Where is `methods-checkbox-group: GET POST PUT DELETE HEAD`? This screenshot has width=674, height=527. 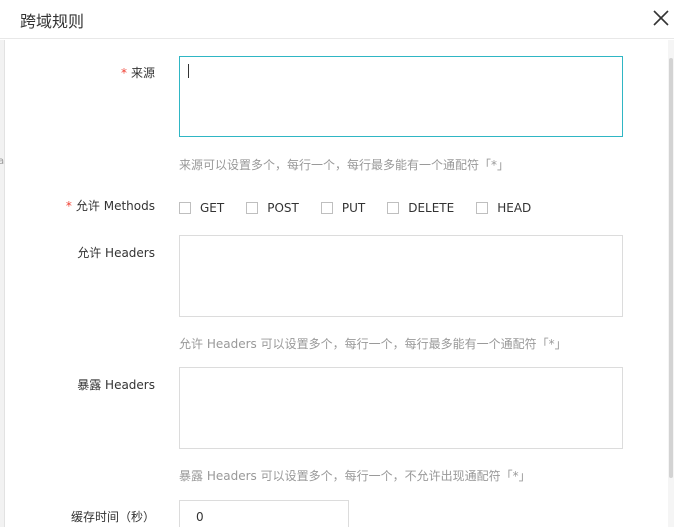
methods-checkbox-group: GET POST PUT DELETE HEAD is located at coordinates (366, 208).